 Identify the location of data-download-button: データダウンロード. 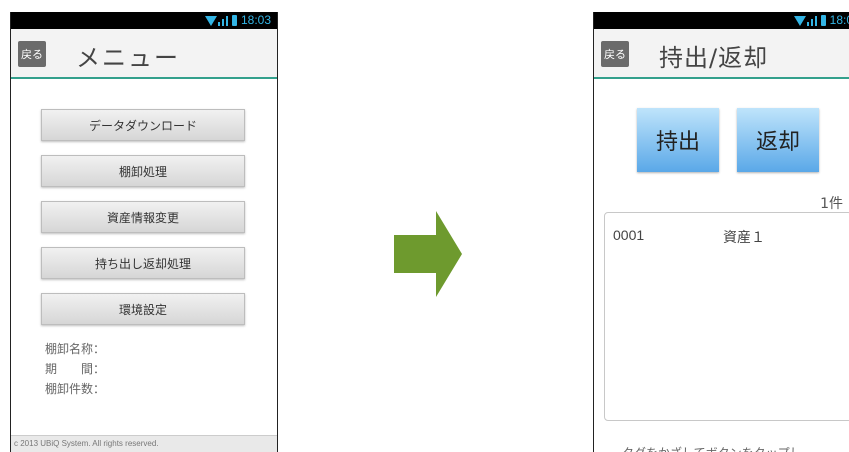
(143, 125).